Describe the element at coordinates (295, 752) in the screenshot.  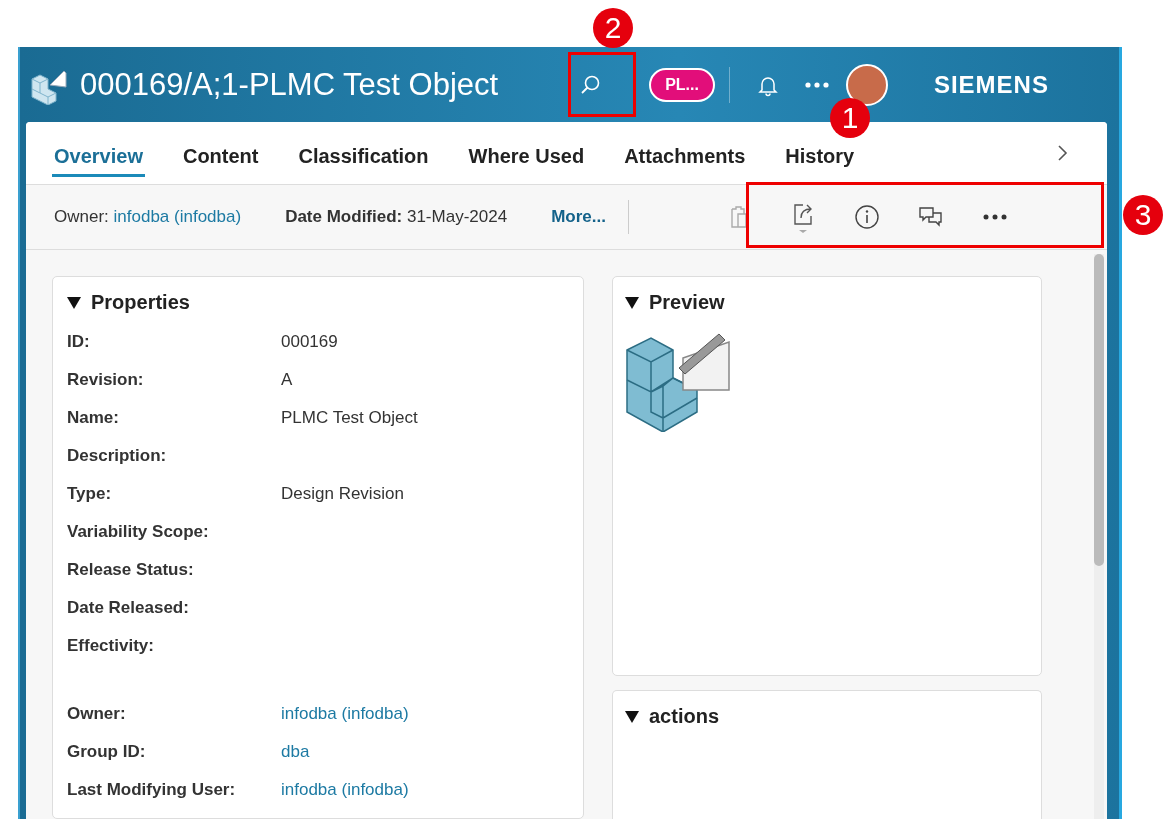
I see `property-link: dba` at that location.